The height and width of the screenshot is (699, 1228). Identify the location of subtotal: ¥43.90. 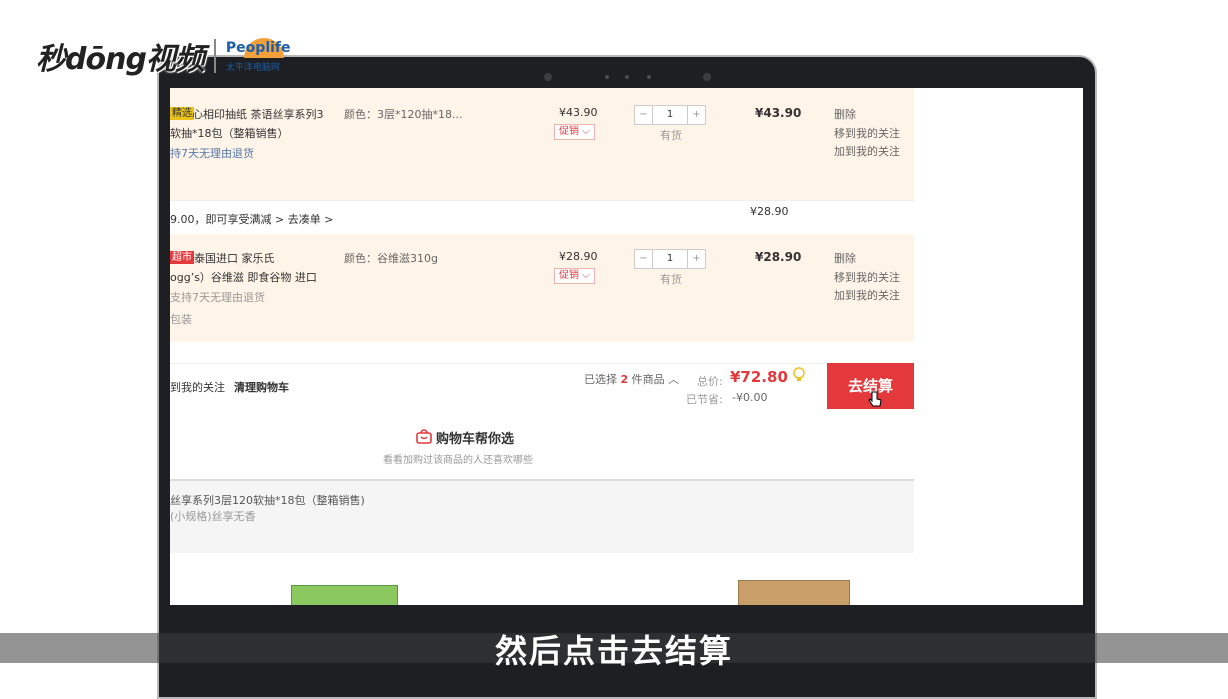
(778, 113).